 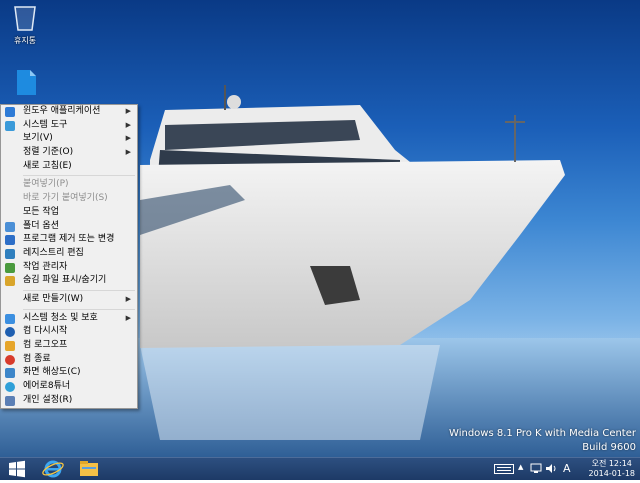 What do you see at coordinates (65, 198) in the screenshot?
I see `context-menu-item-label: 바로 가기 붙여넣기(S)` at bounding box center [65, 198].